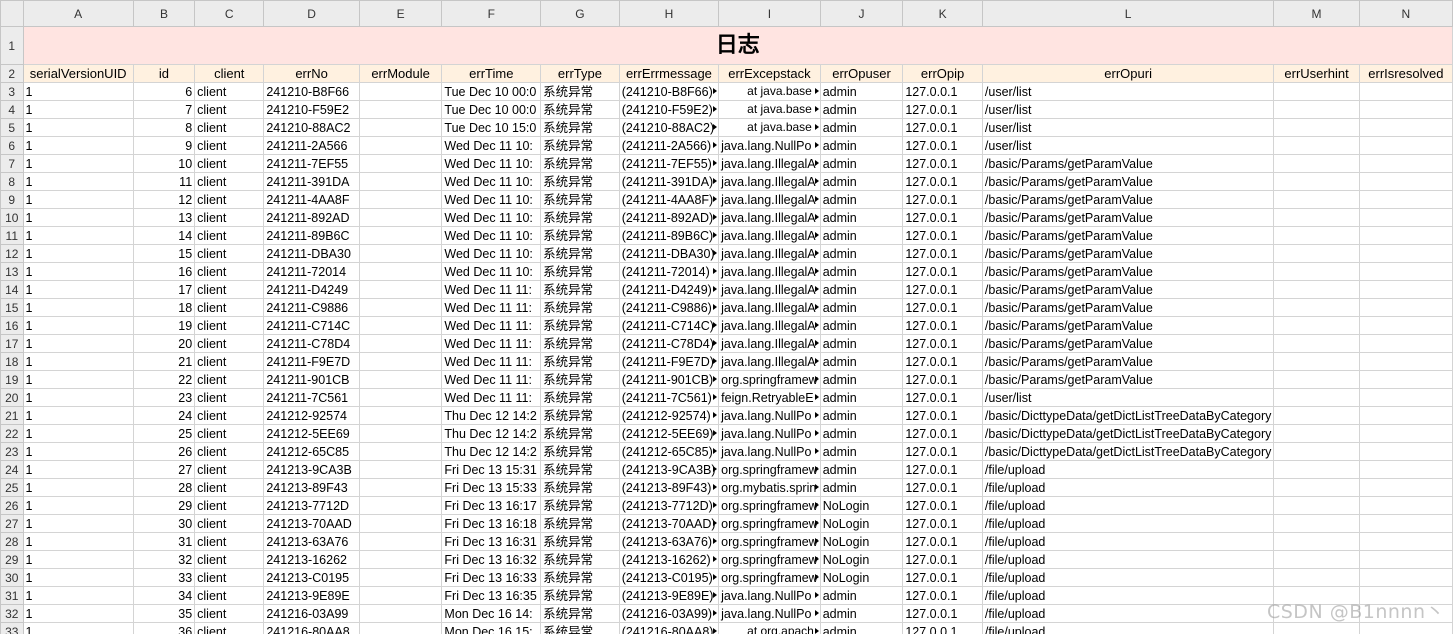 The image size is (1453, 634). Describe the element at coordinates (311, 109) in the screenshot. I see `cell-errno: 241210-F59E2` at that location.